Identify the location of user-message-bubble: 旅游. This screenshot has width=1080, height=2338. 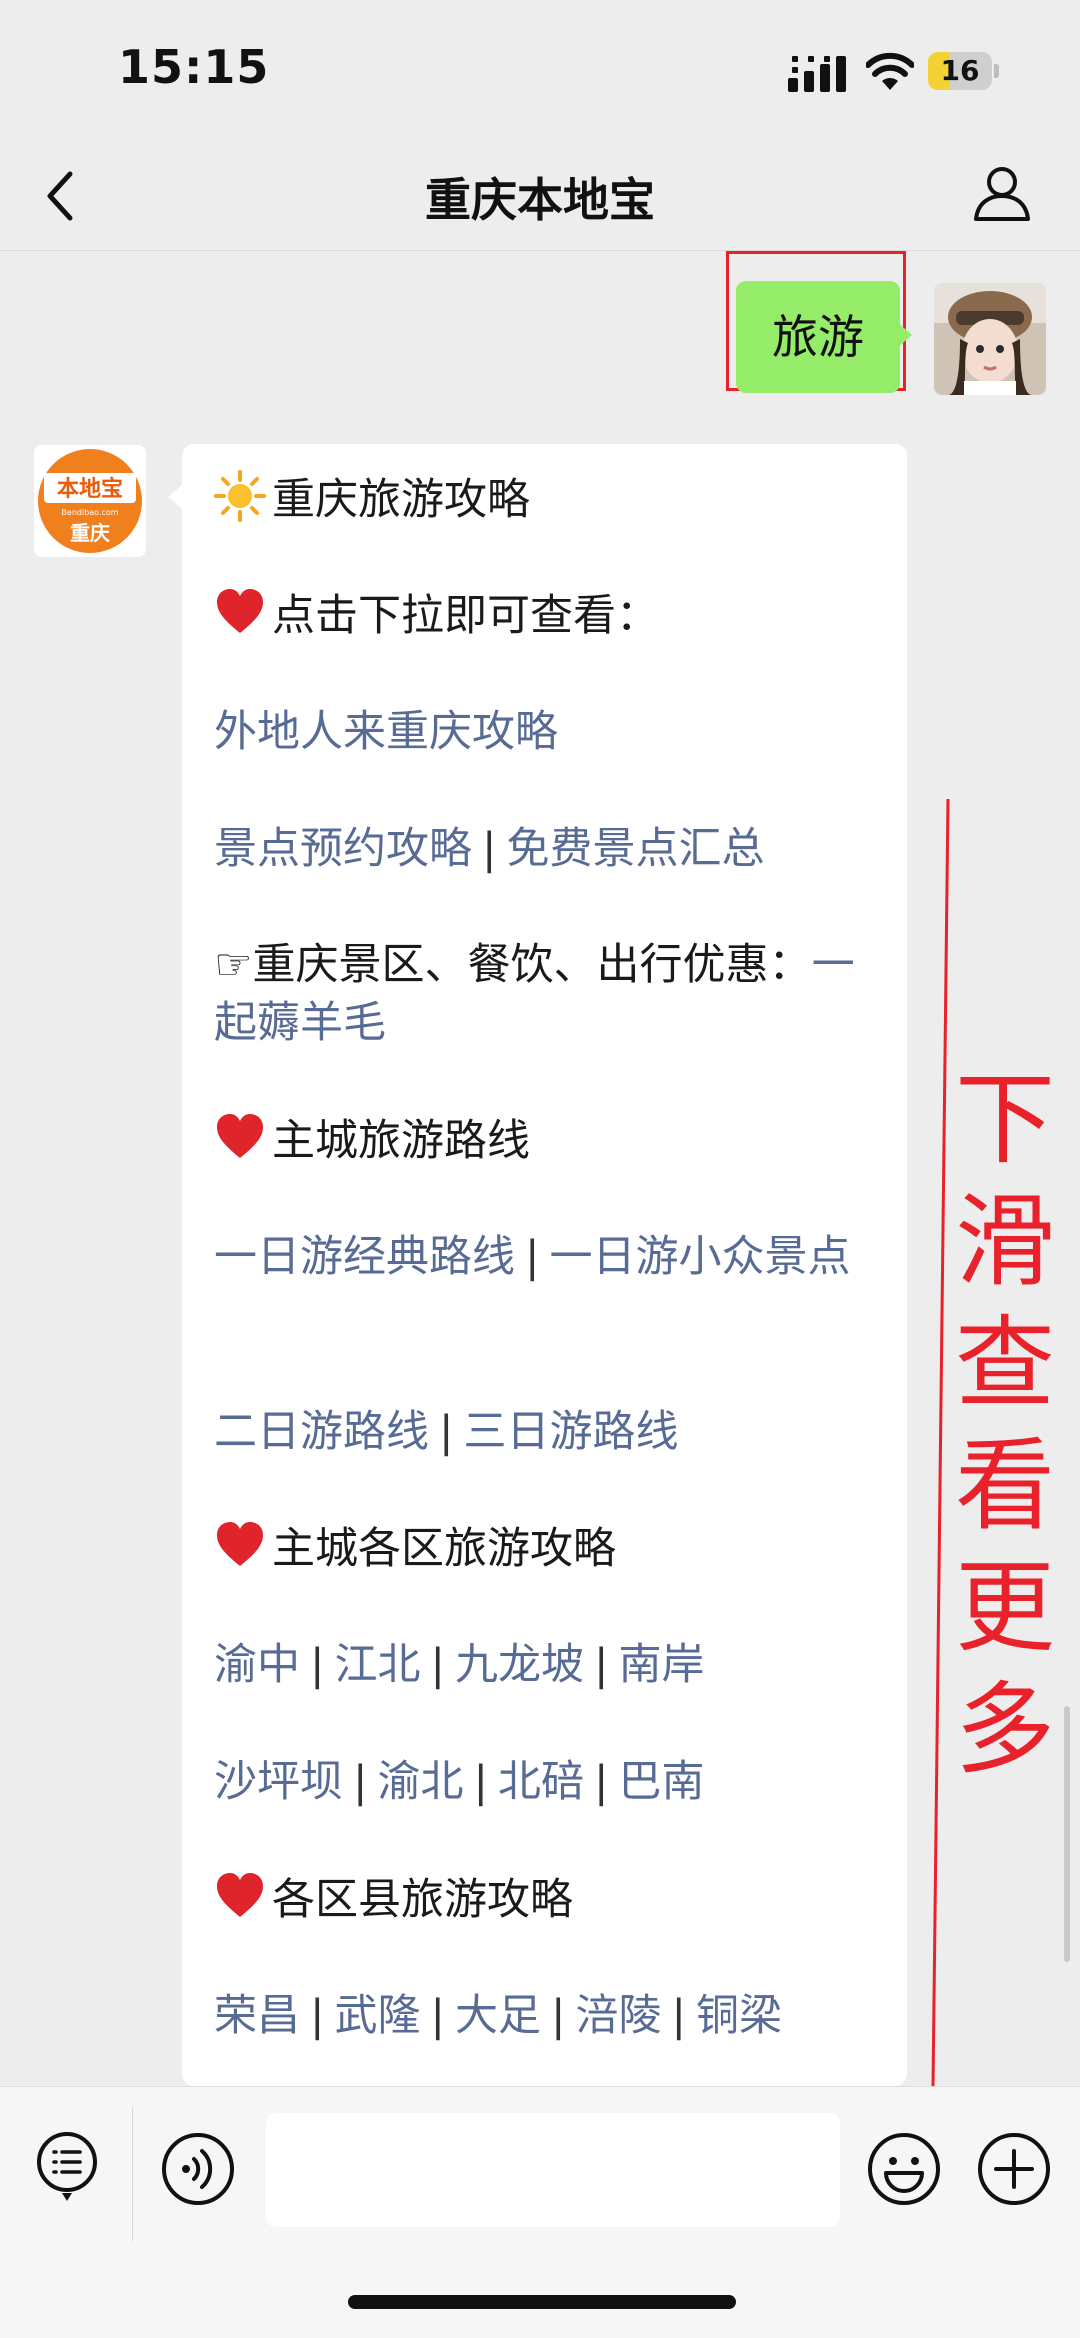
(818, 337).